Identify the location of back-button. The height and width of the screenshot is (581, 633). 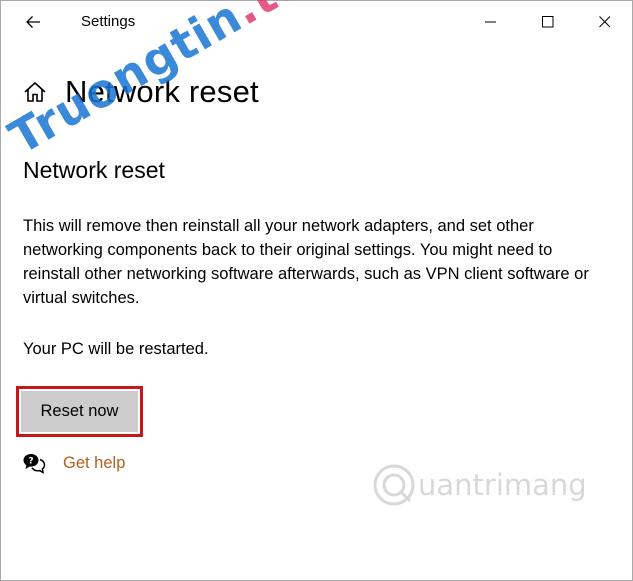
(33, 22).